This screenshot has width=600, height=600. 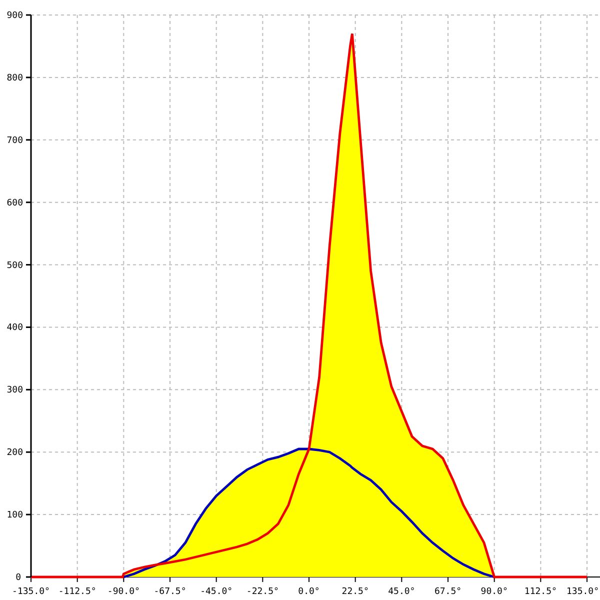 What do you see at coordinates (31, 592) in the screenshot?
I see `x-tick-label: -135.0°` at bounding box center [31, 592].